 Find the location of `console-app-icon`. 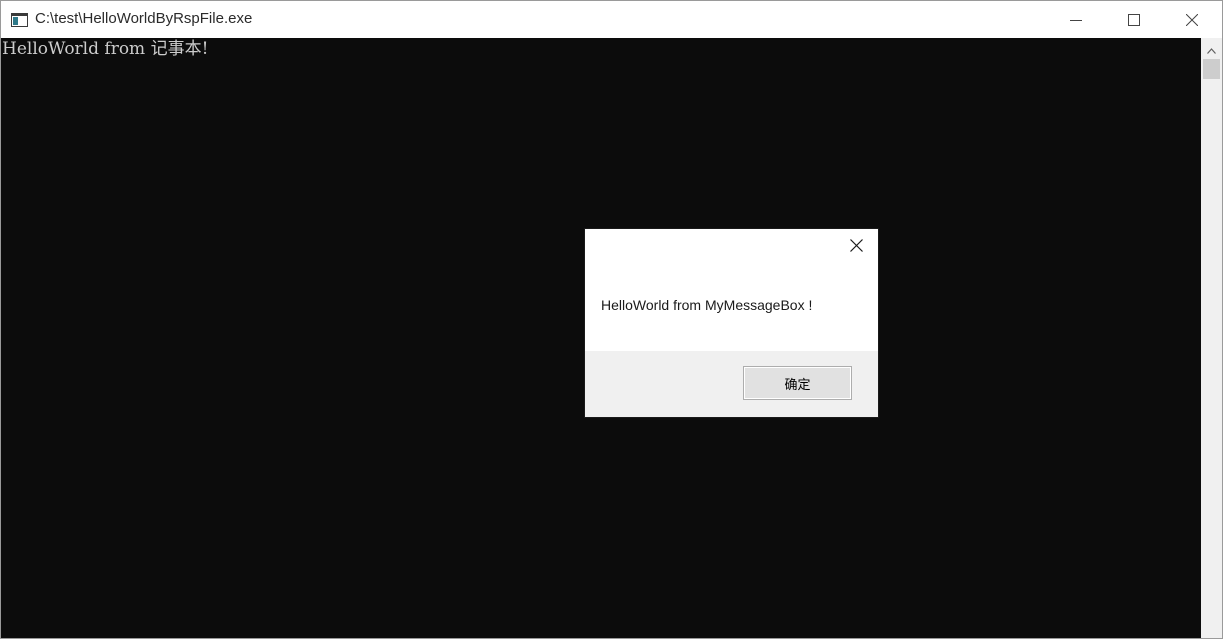

console-app-icon is located at coordinates (19, 19).